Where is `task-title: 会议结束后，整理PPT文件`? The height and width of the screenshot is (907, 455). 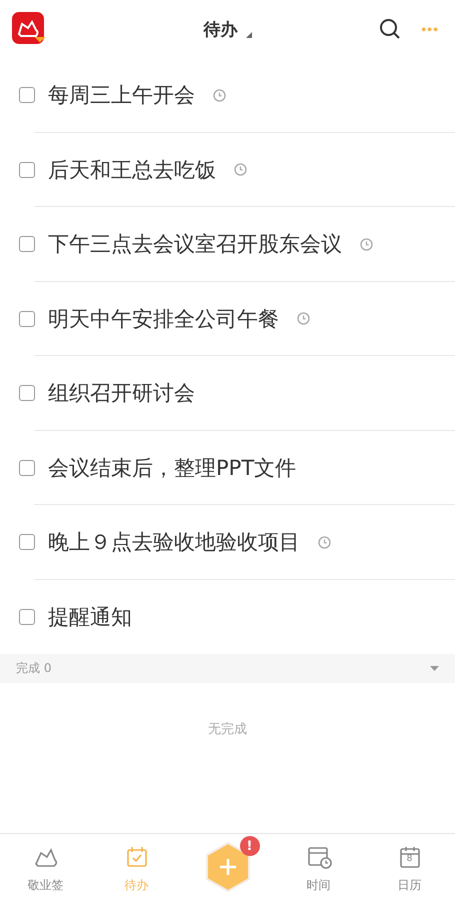
task-title: 会议结束后，整理PPT文件 is located at coordinates (172, 468).